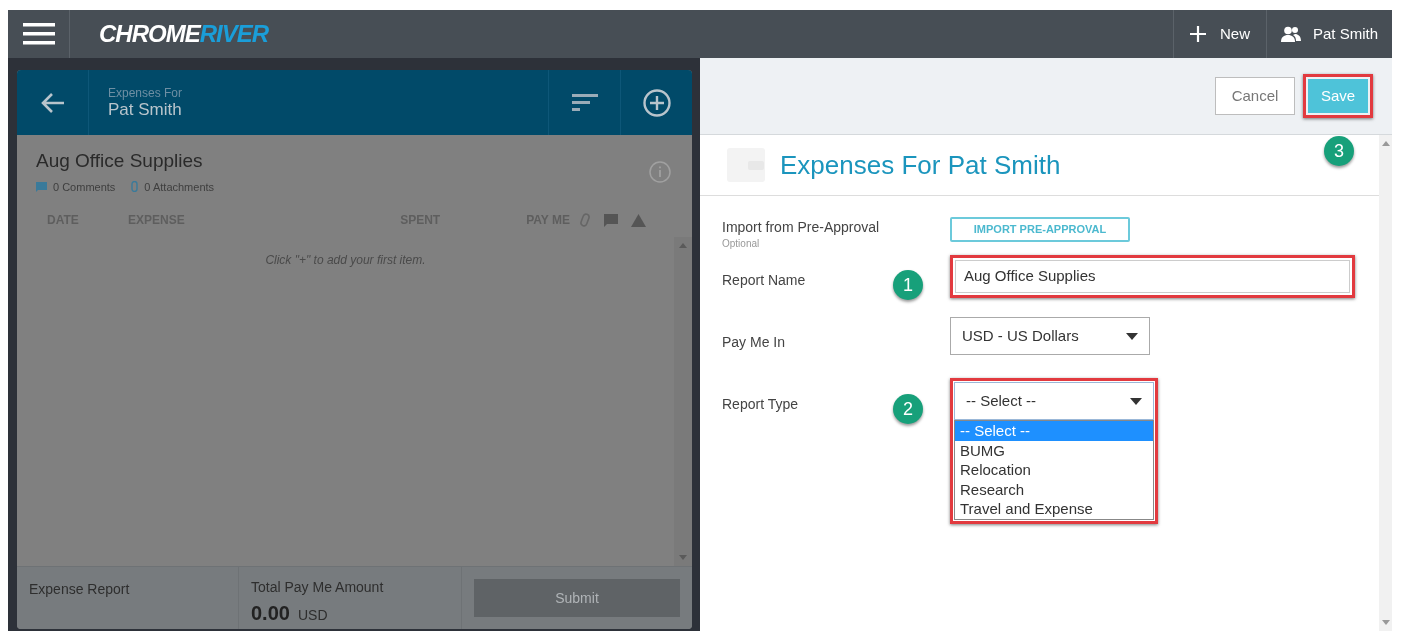 This screenshot has height=631, width=1401. What do you see at coordinates (1290, 34) in the screenshot?
I see `users-icon` at bounding box center [1290, 34].